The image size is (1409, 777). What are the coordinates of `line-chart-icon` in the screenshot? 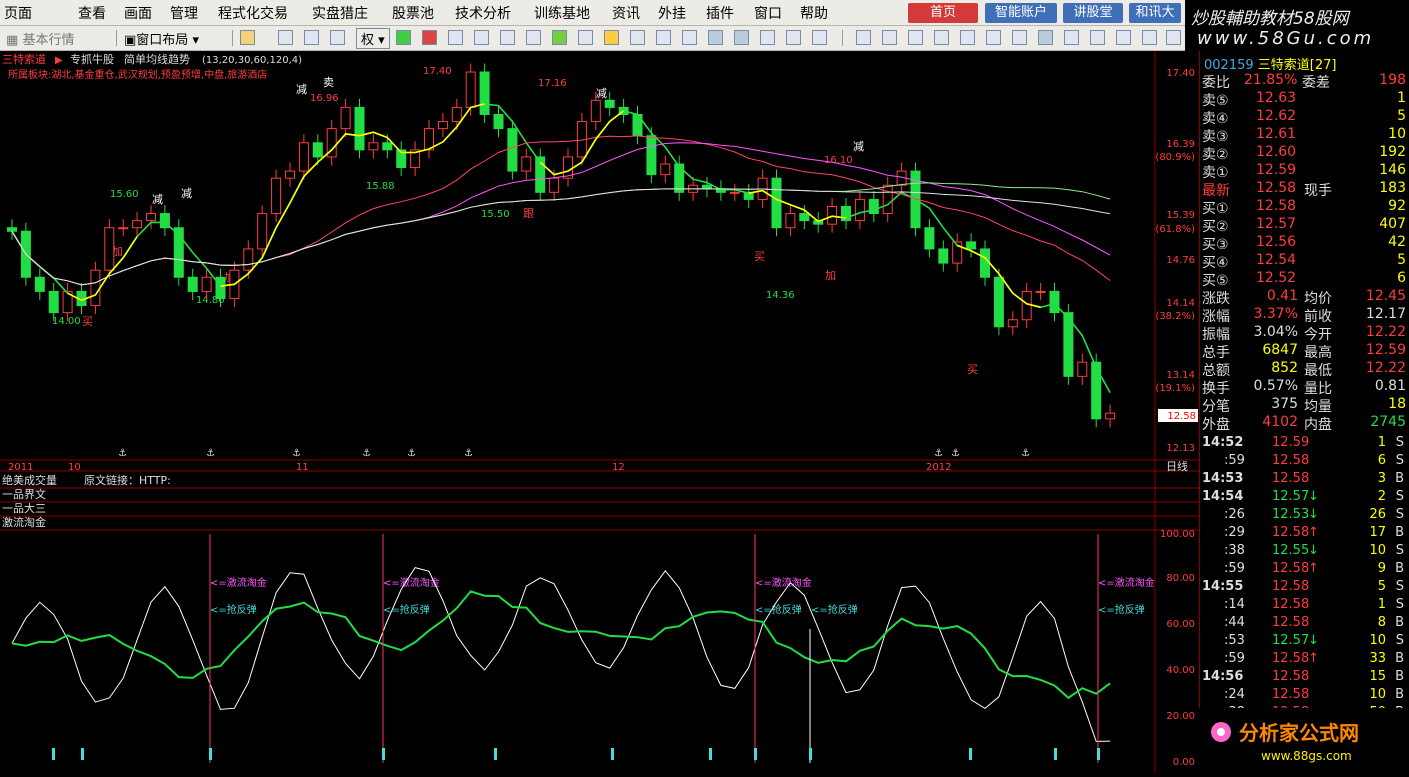 It's located at (715, 37).